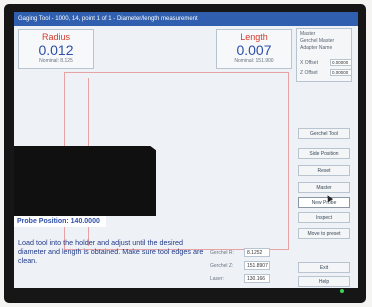 The height and width of the screenshot is (307, 372). What do you see at coordinates (55, 37) in the screenshot?
I see `radius-label: Radius` at bounding box center [55, 37].